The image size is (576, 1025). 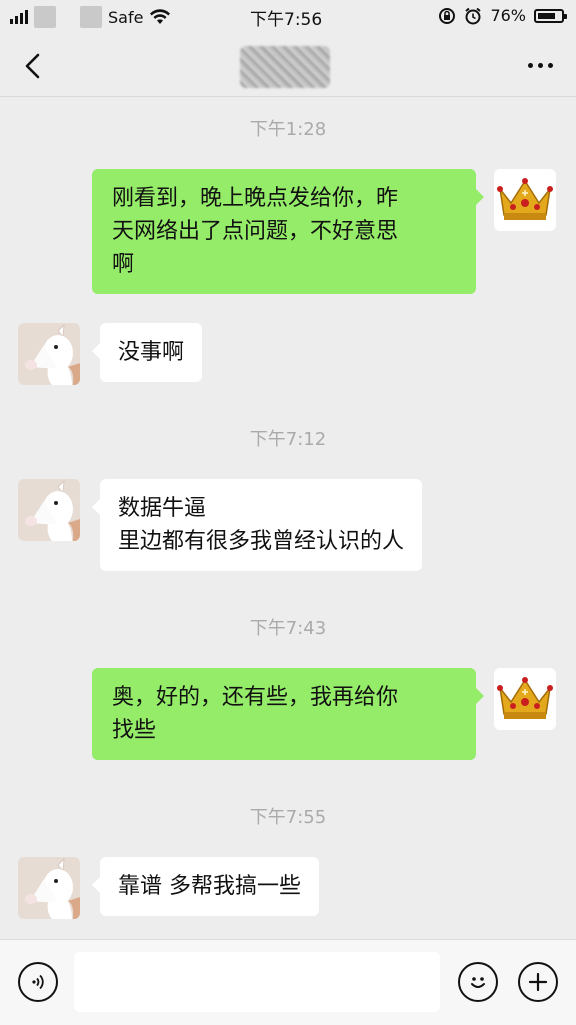 I want to click on carrier-text: Safe, so click(x=126, y=17).